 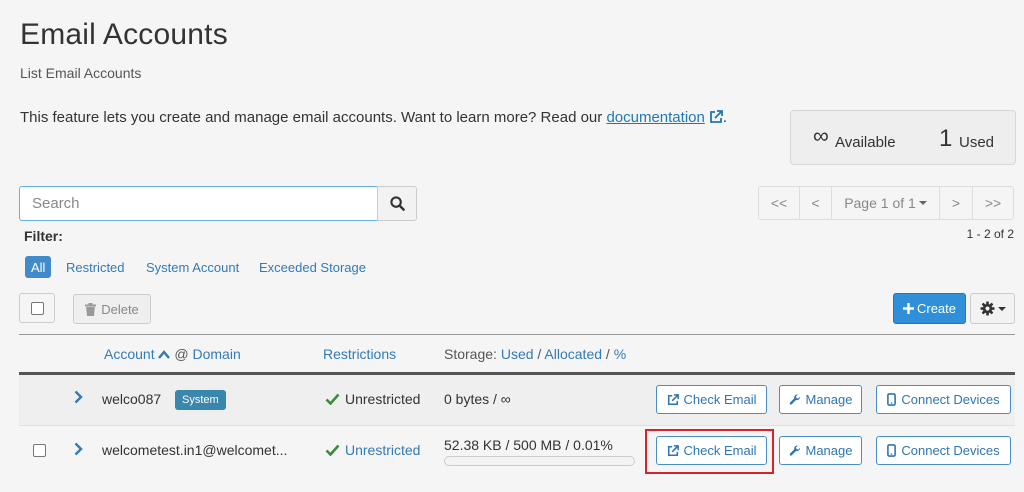 I want to click on row-checkbox, so click(x=39, y=453).